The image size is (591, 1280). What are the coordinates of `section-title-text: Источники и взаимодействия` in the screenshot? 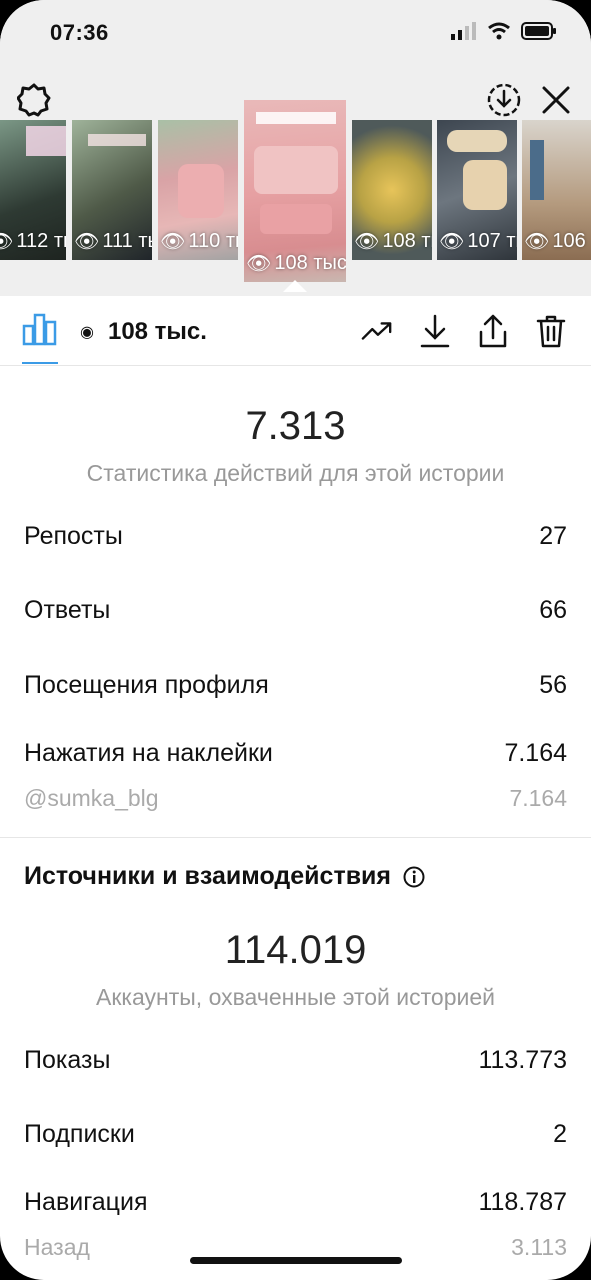 It's located at (208, 876).